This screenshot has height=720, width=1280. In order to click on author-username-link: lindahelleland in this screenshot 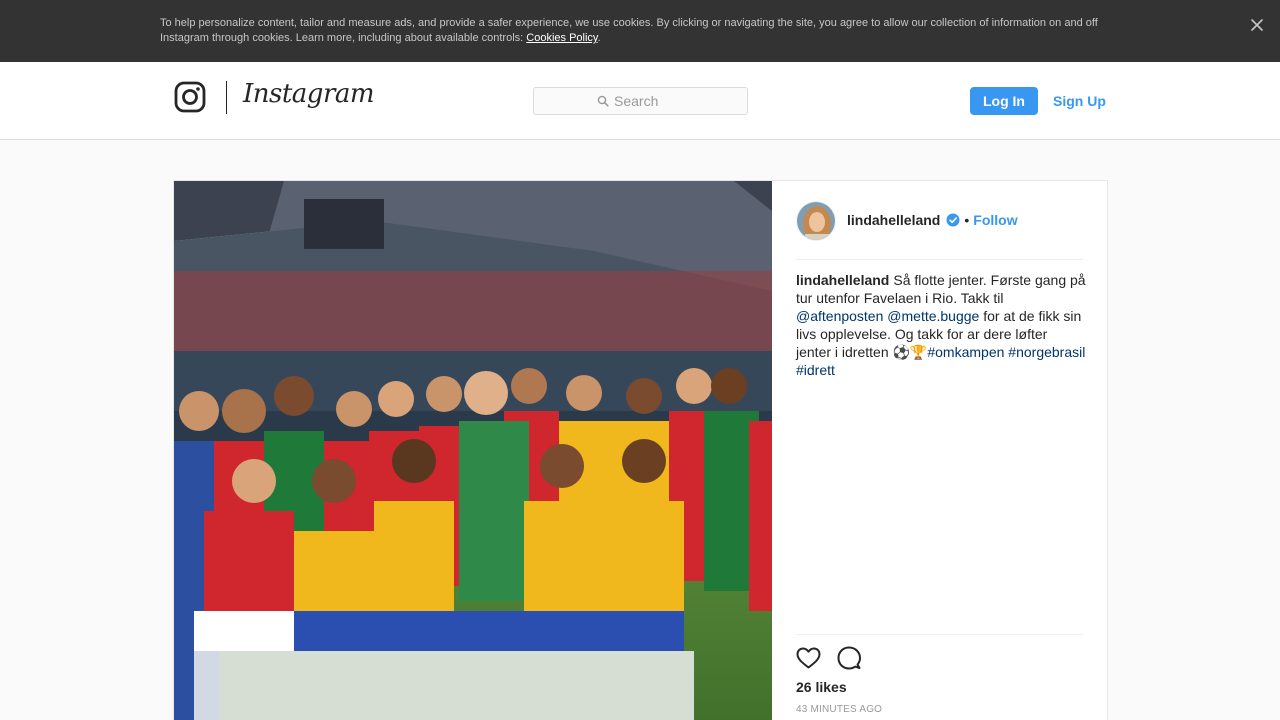, I will do `click(893, 220)`.